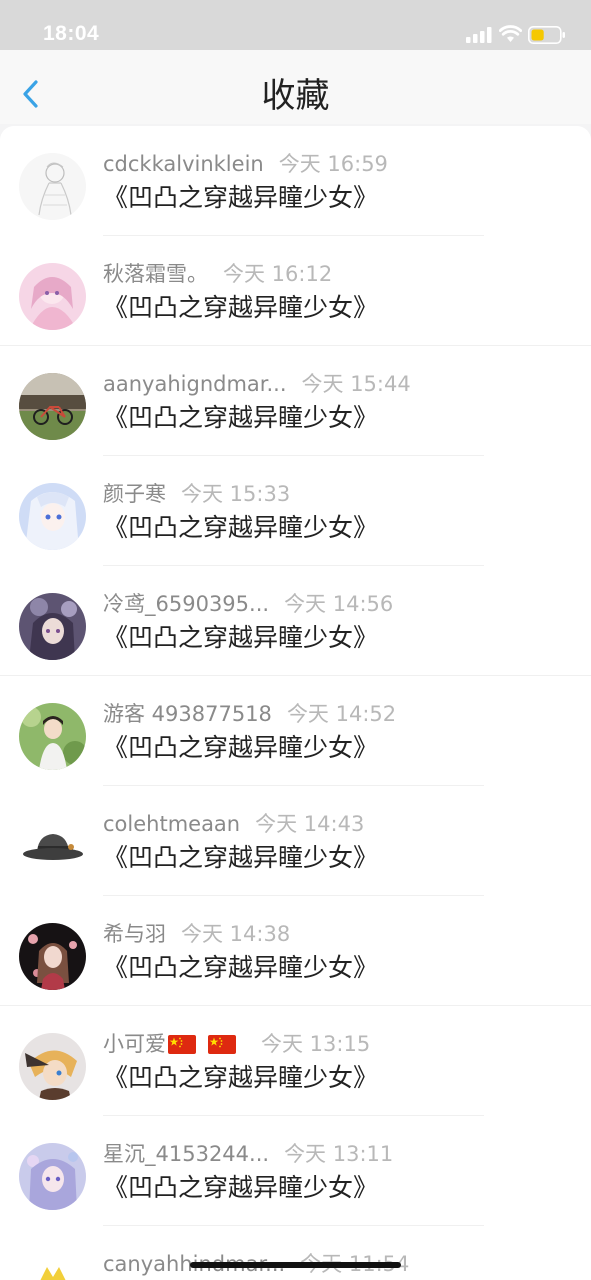  I want to click on item-meta: colehtmeaan 今天 14:43, so click(233, 824).